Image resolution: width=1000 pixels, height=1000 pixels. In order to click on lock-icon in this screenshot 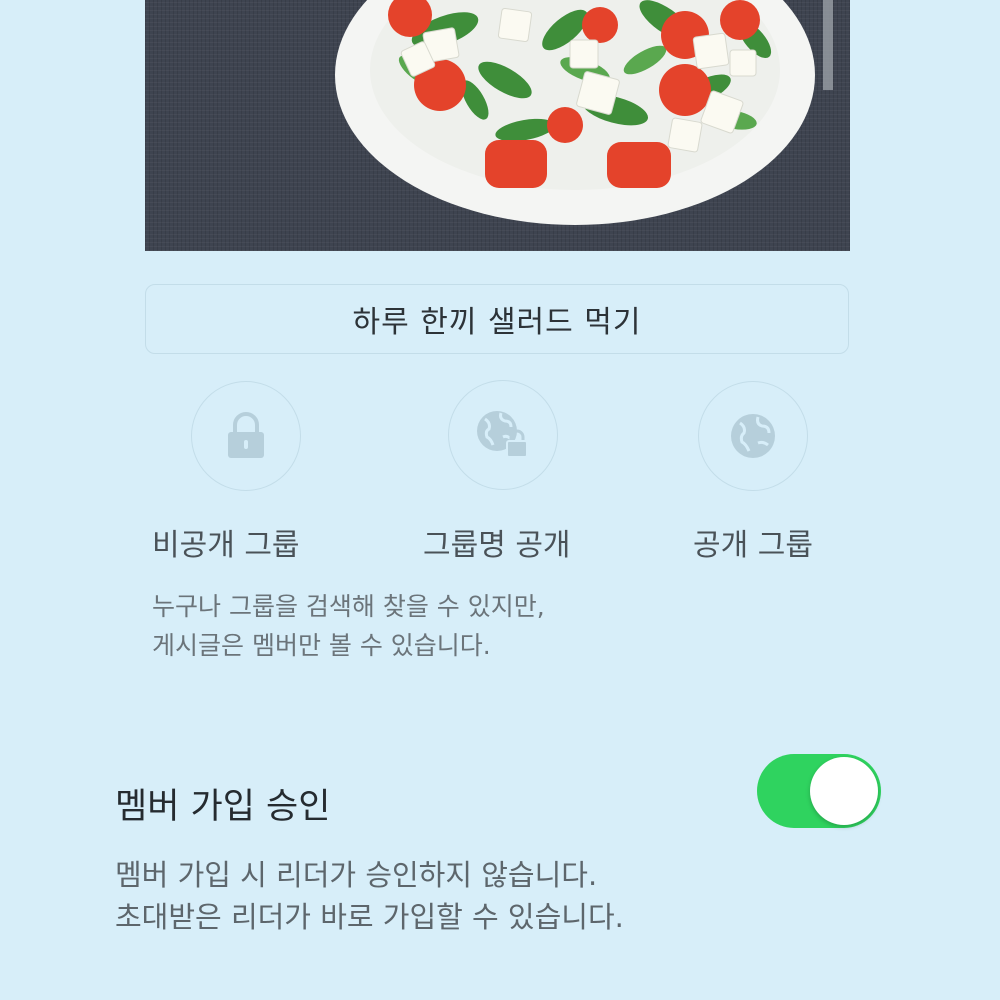, I will do `click(246, 435)`.